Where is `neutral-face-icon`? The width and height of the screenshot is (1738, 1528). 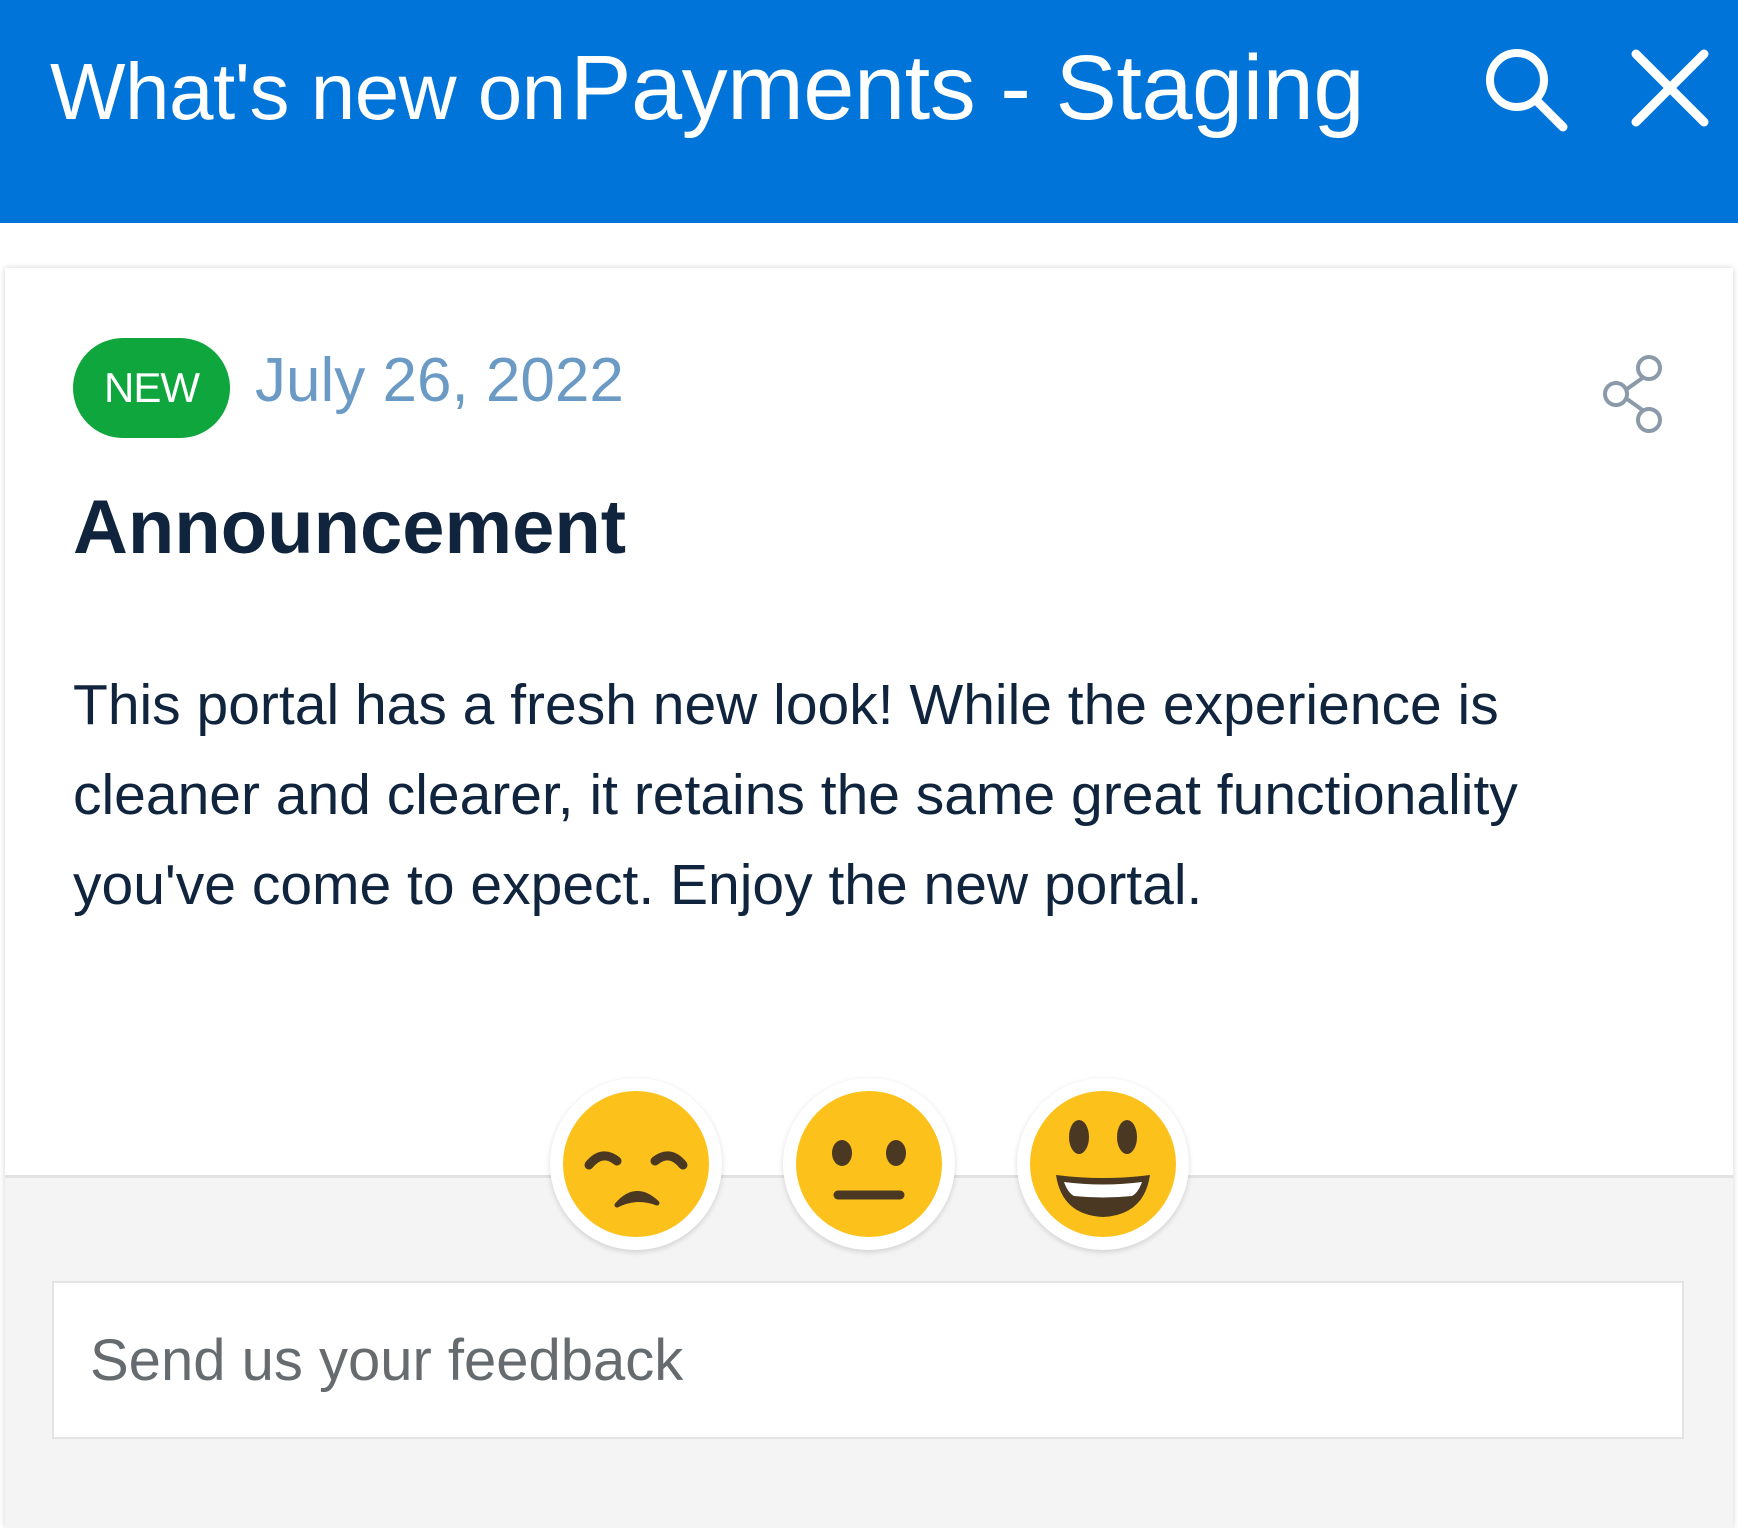 neutral-face-icon is located at coordinates (869, 1164).